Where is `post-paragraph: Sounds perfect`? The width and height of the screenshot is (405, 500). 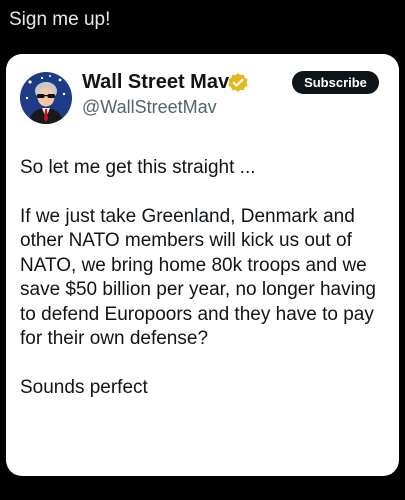
post-paragraph: Sounds perfect is located at coordinates (84, 387).